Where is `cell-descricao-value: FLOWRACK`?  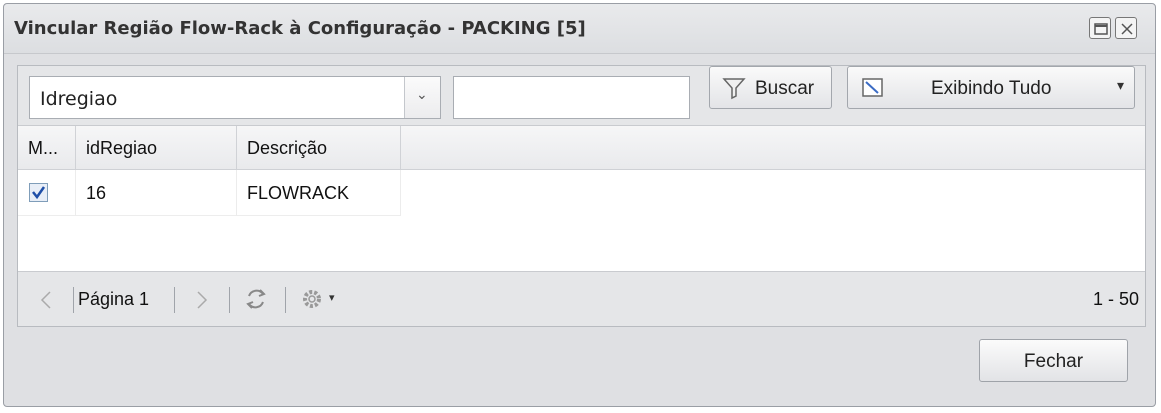
cell-descricao-value: FLOWRACK is located at coordinates (298, 193).